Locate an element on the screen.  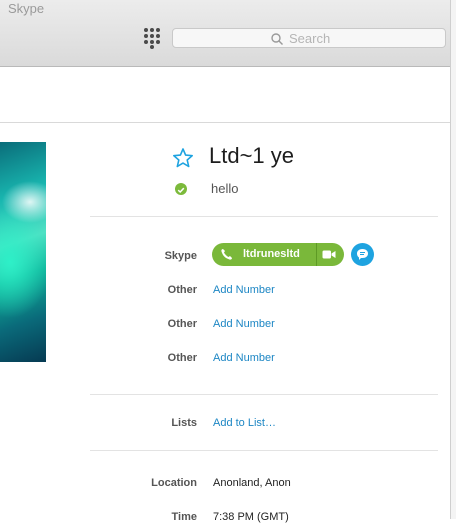
skype-username: ltdrunesltd is located at coordinates (271, 254).